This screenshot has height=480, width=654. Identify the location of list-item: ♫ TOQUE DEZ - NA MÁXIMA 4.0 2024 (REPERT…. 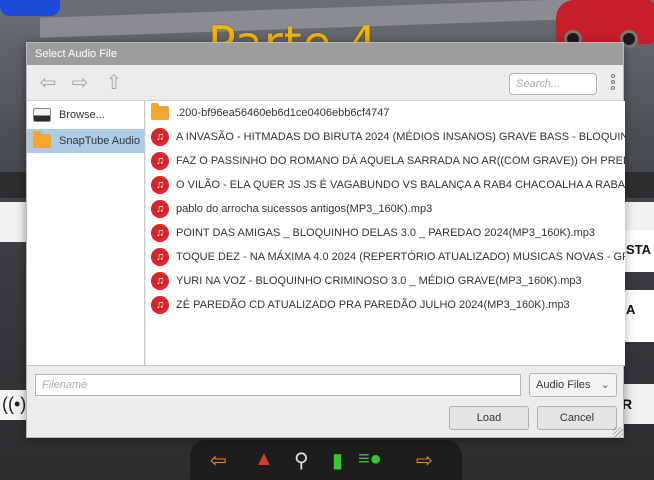
(385, 257).